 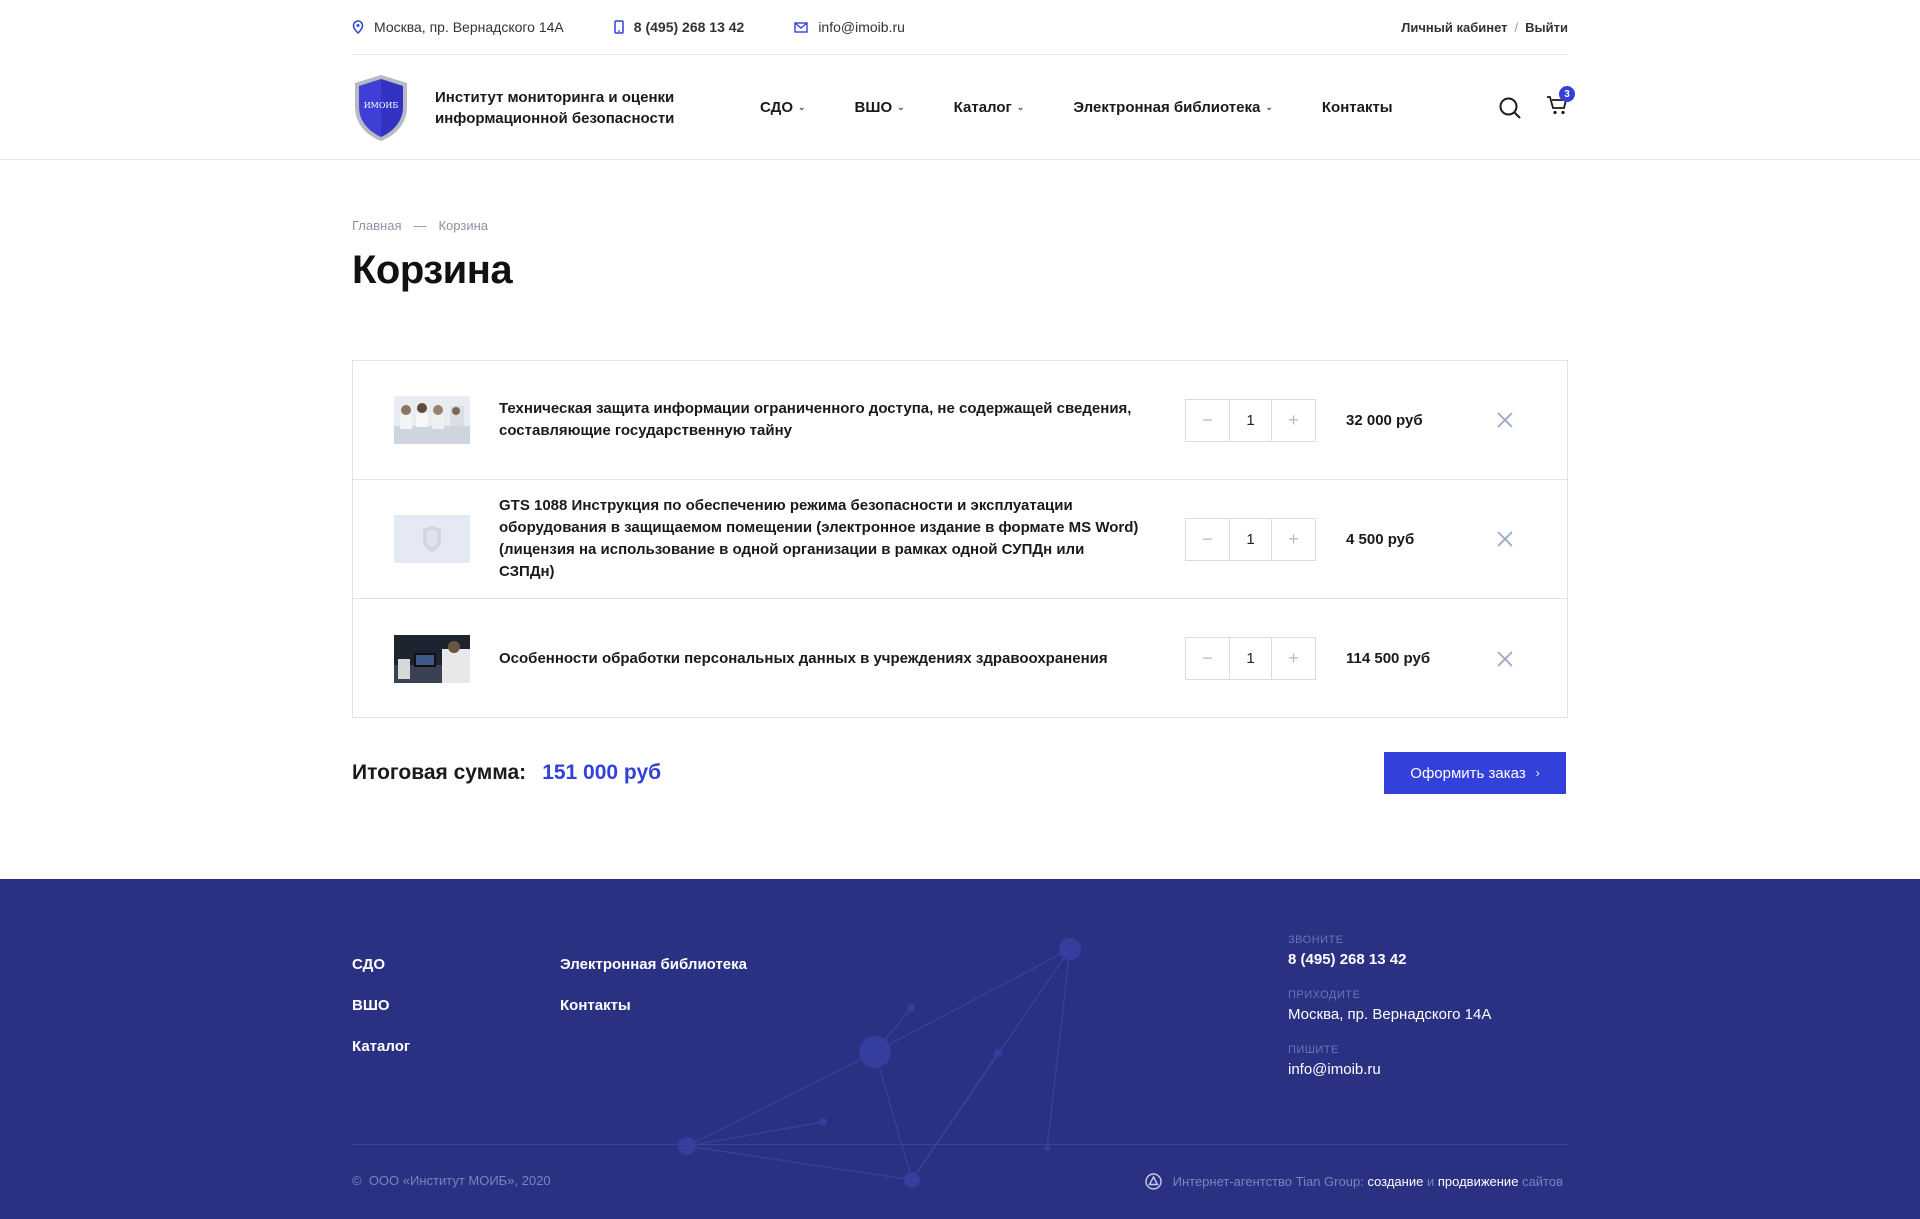 What do you see at coordinates (1380, 539) in the screenshot?
I see `cart-item-price: 4 500 руб` at bounding box center [1380, 539].